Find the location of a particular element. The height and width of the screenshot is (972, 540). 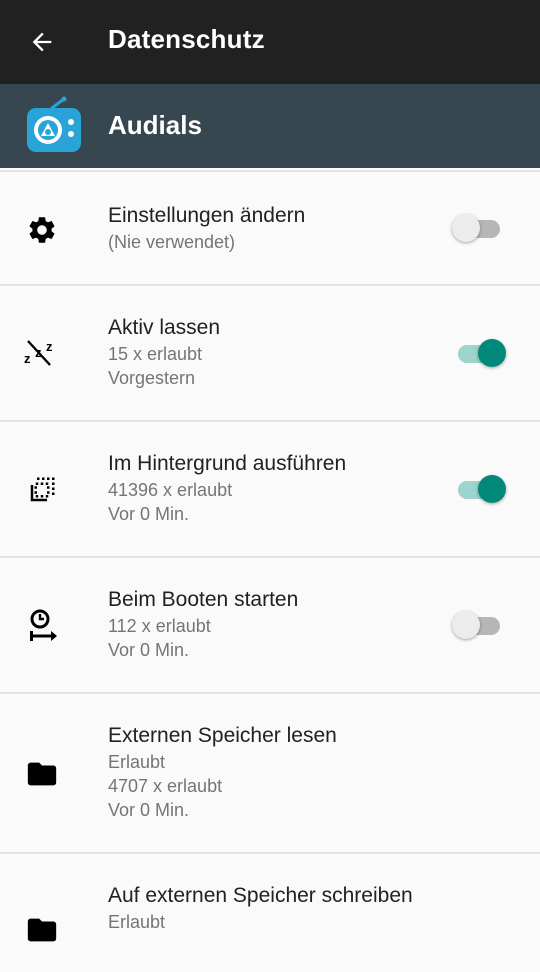

permission-label: Aktiv lassen is located at coordinates (164, 327).